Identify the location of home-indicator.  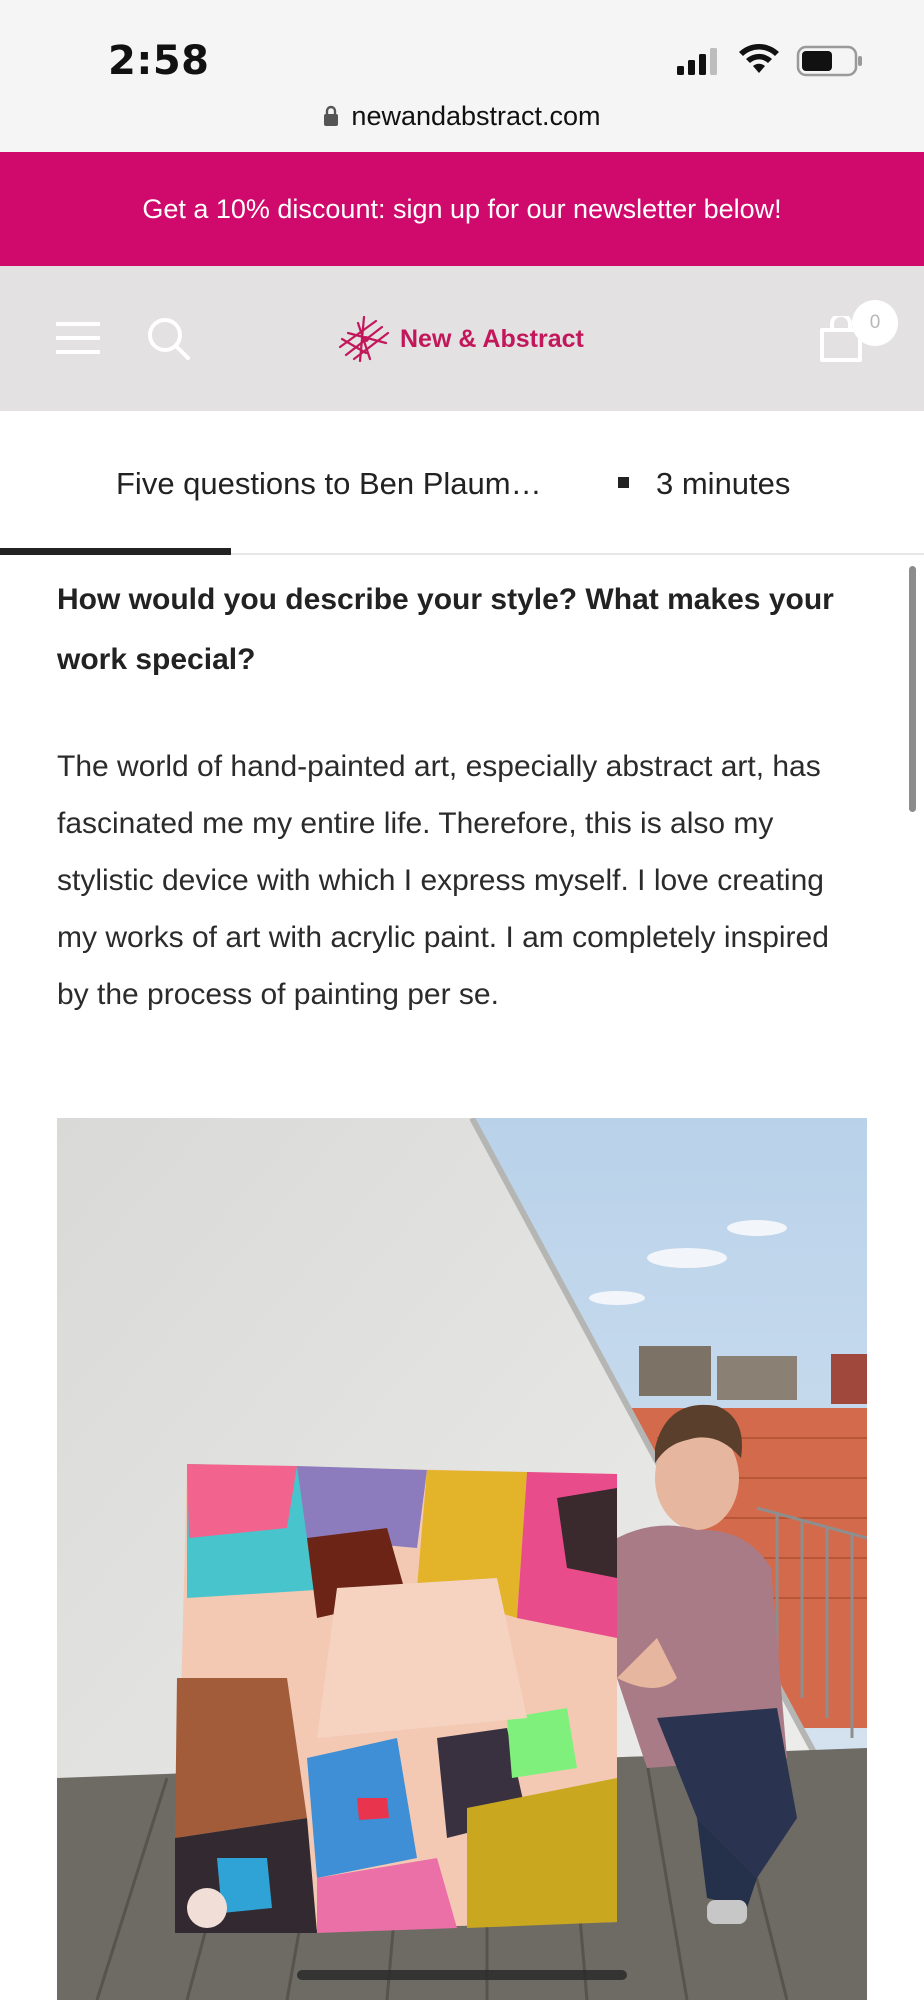
(462, 1975).